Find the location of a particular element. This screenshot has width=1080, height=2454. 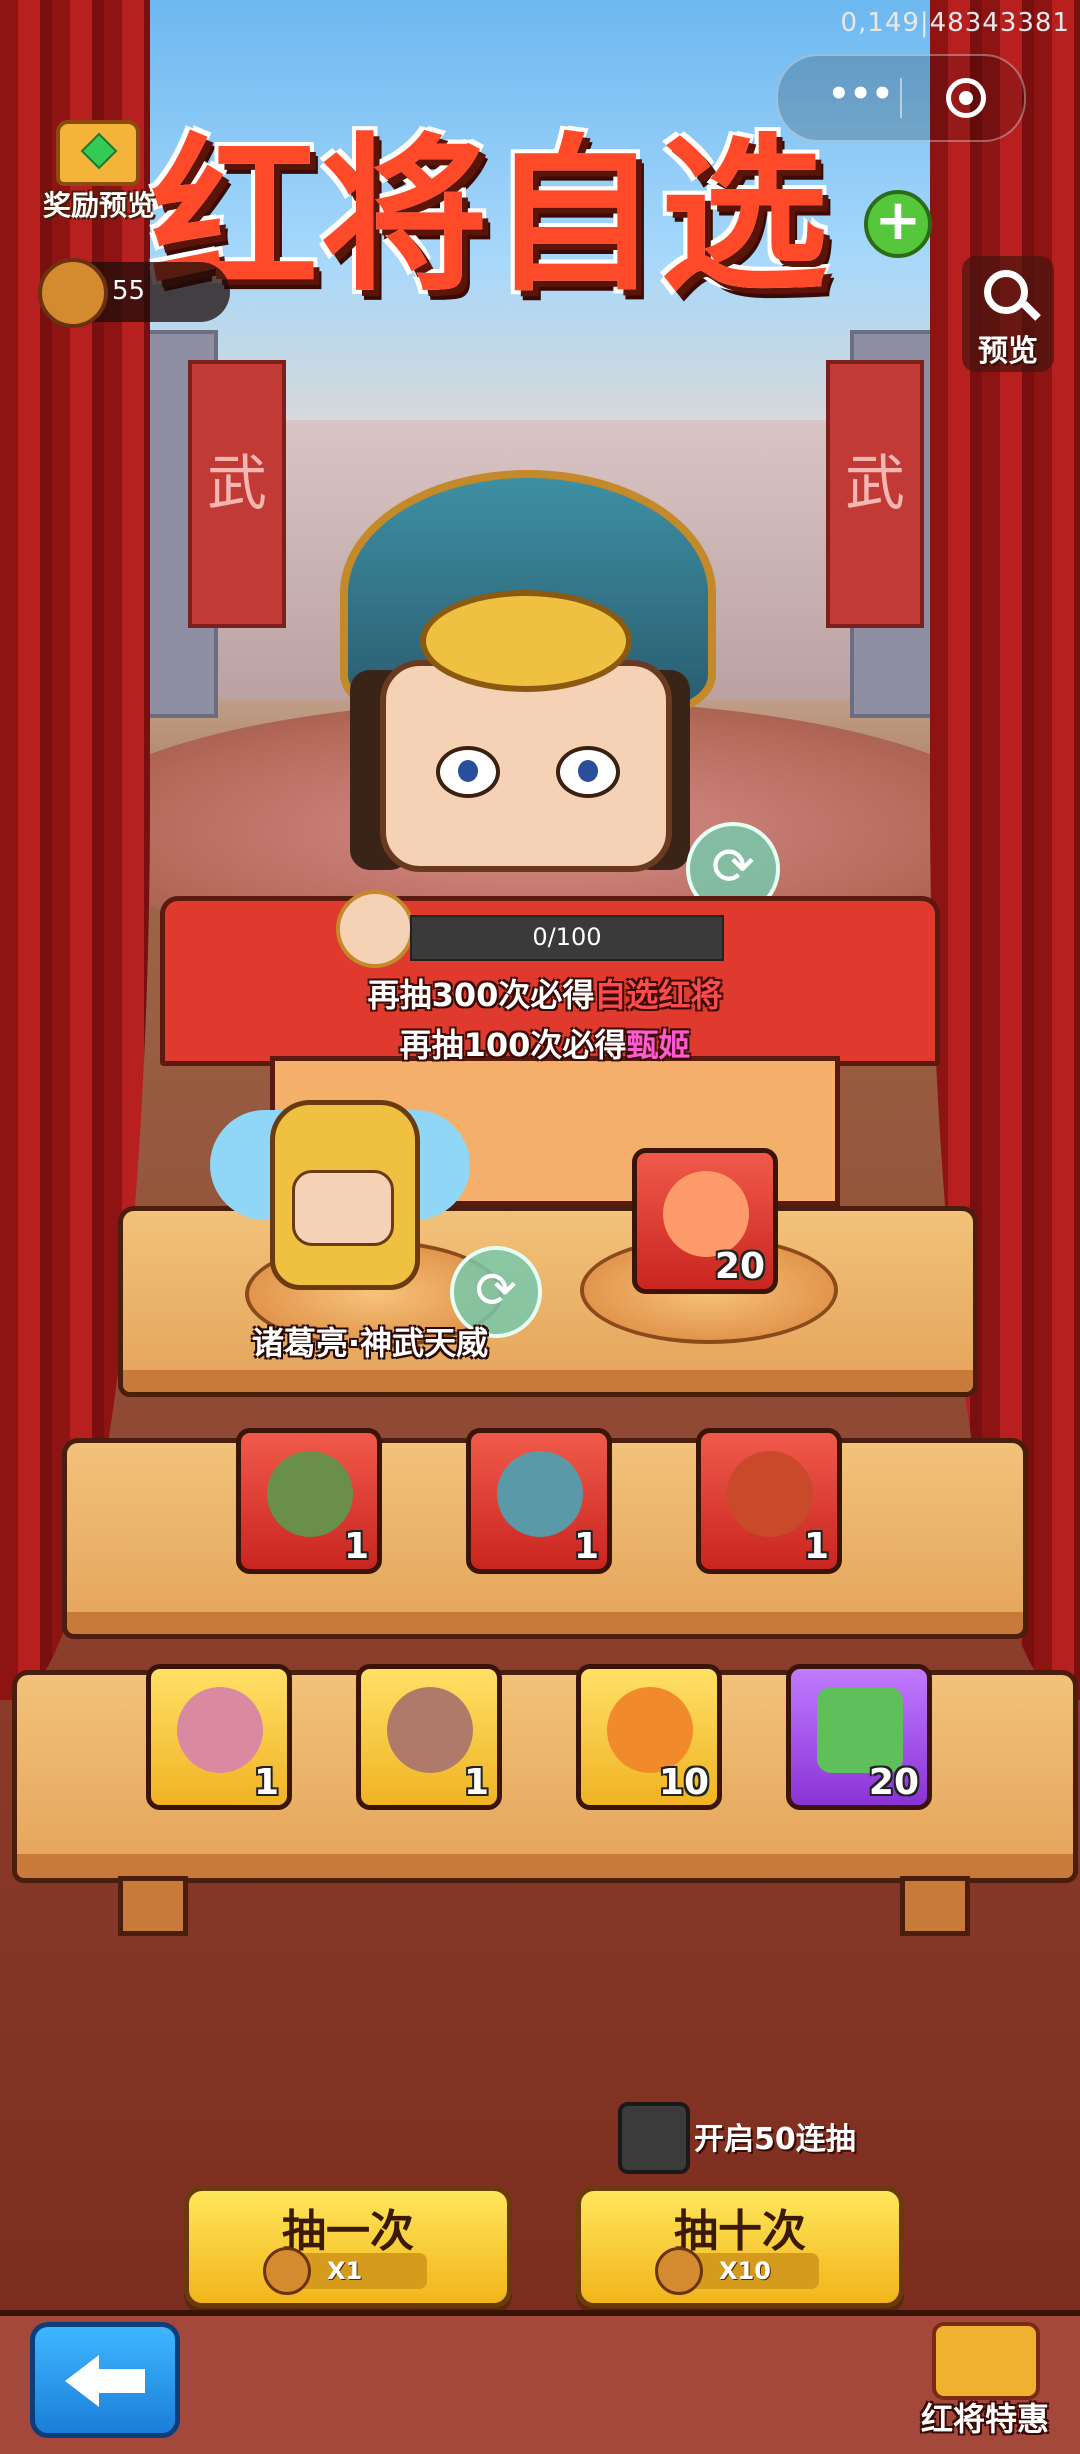

red-crystal-icon is located at coordinates (706, 1214).